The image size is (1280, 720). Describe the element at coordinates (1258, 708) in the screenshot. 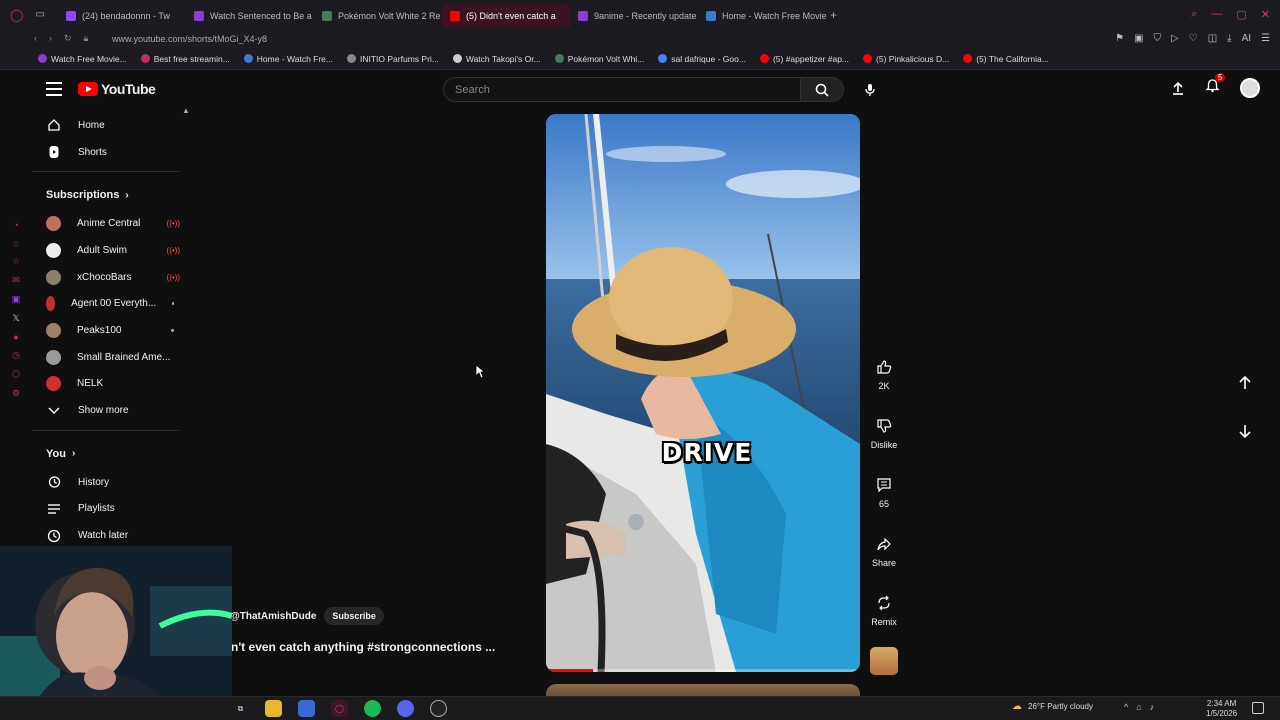

I see `notification-center-icon` at that location.